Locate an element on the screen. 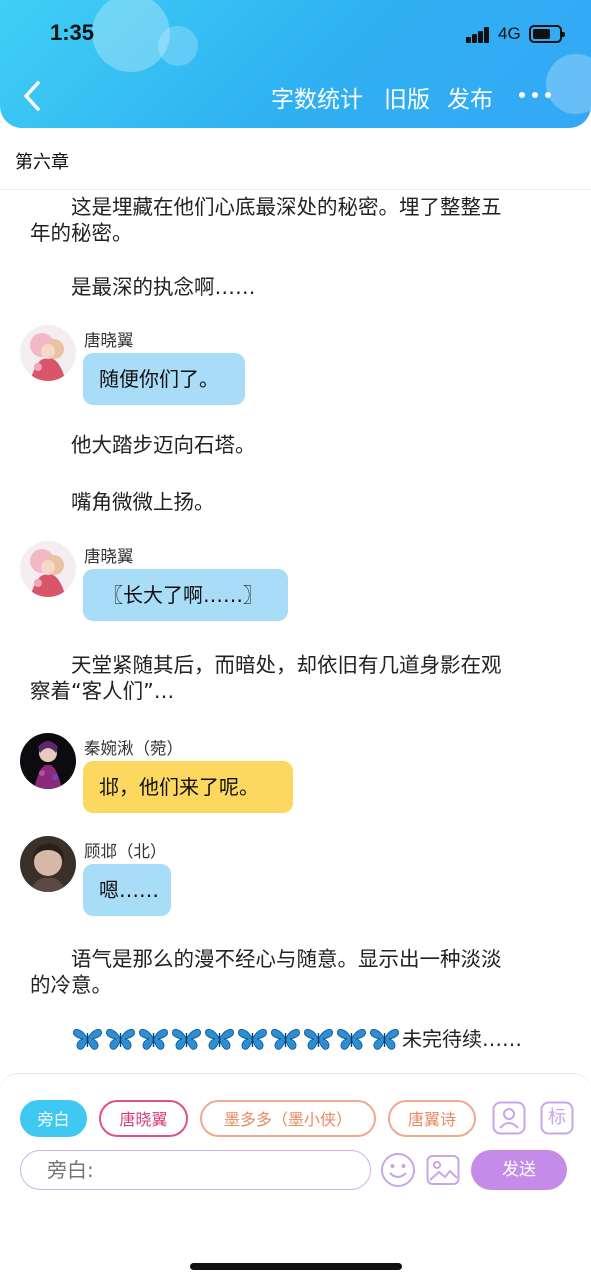 The image size is (591, 1280). avatar-image-dark is located at coordinates (48, 761).